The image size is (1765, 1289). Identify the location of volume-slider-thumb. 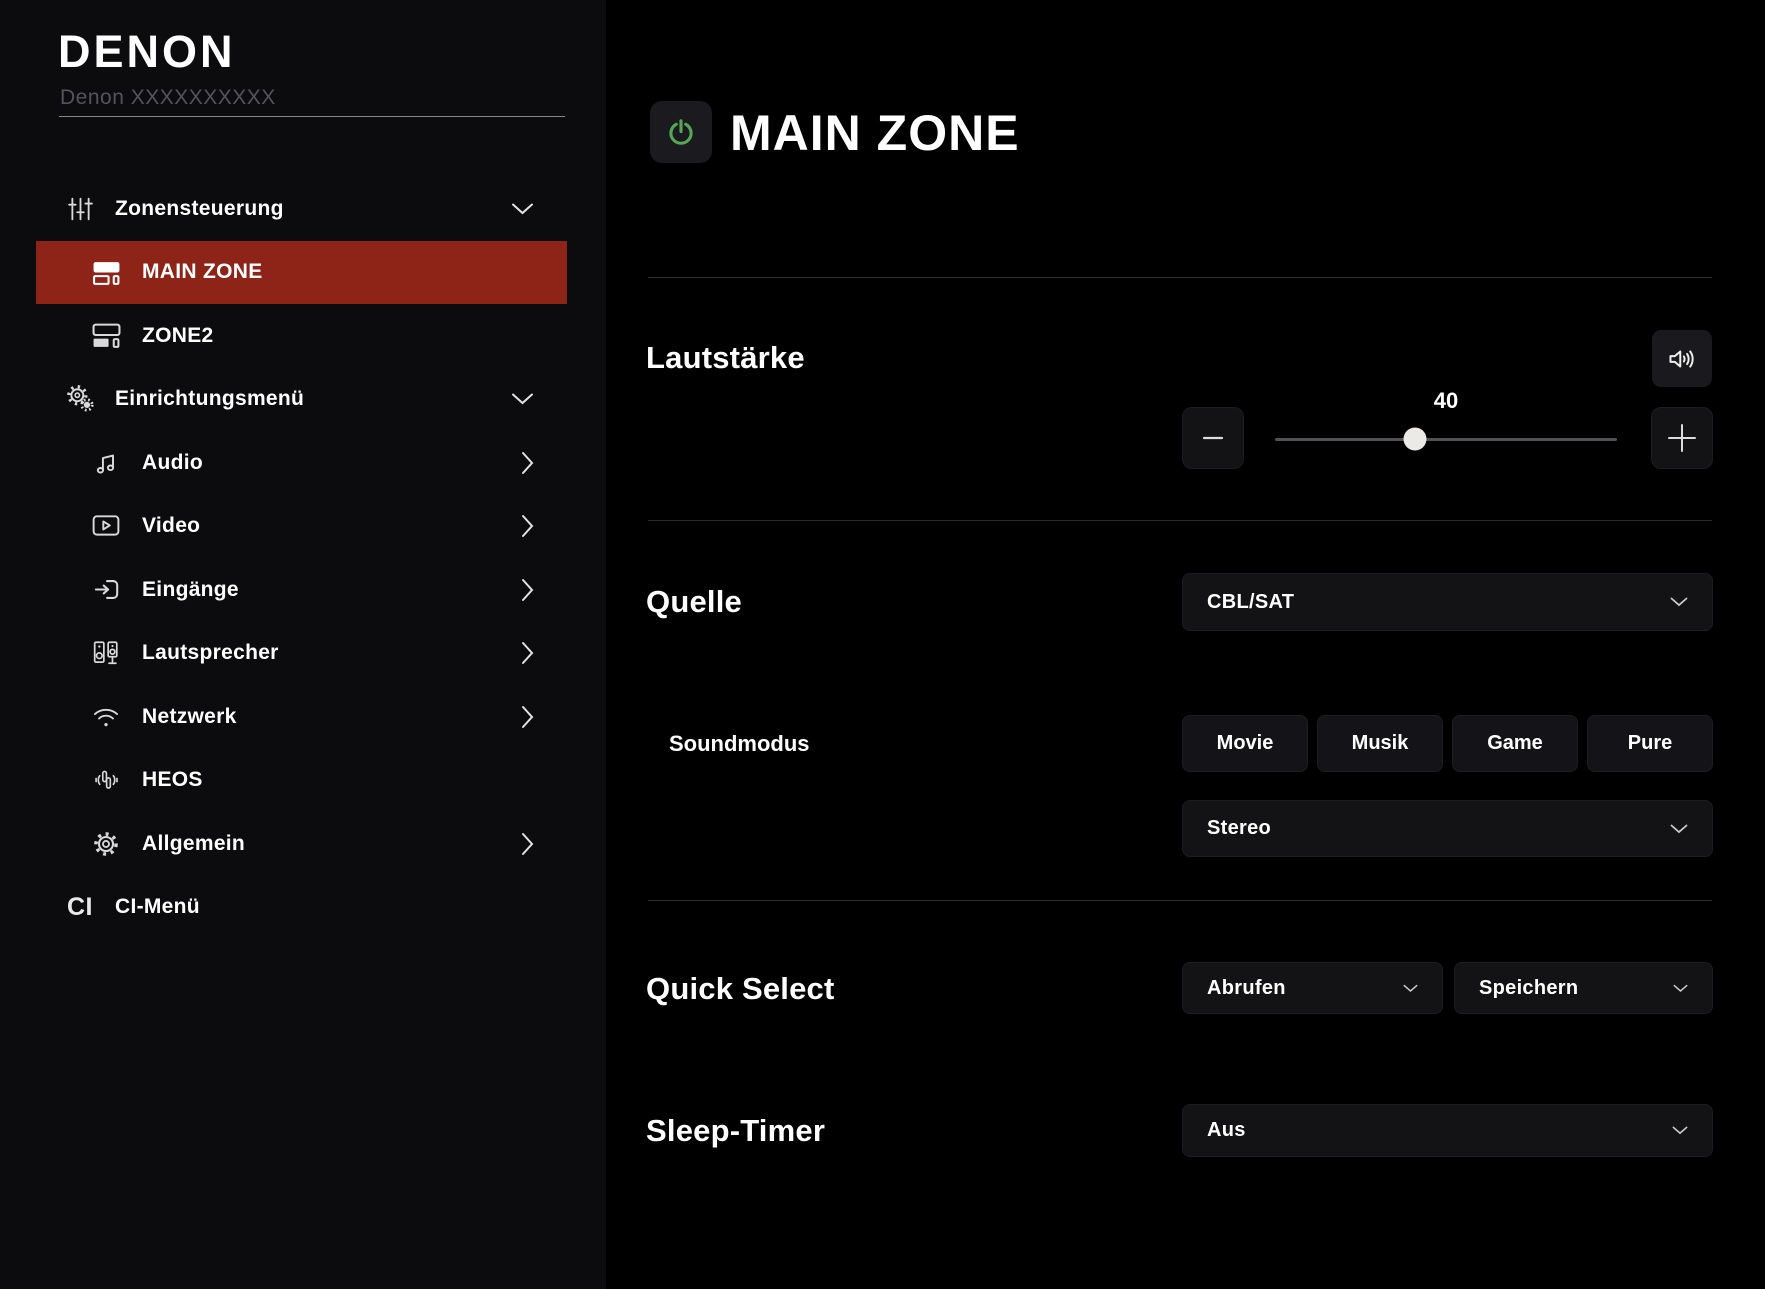
(1415, 439).